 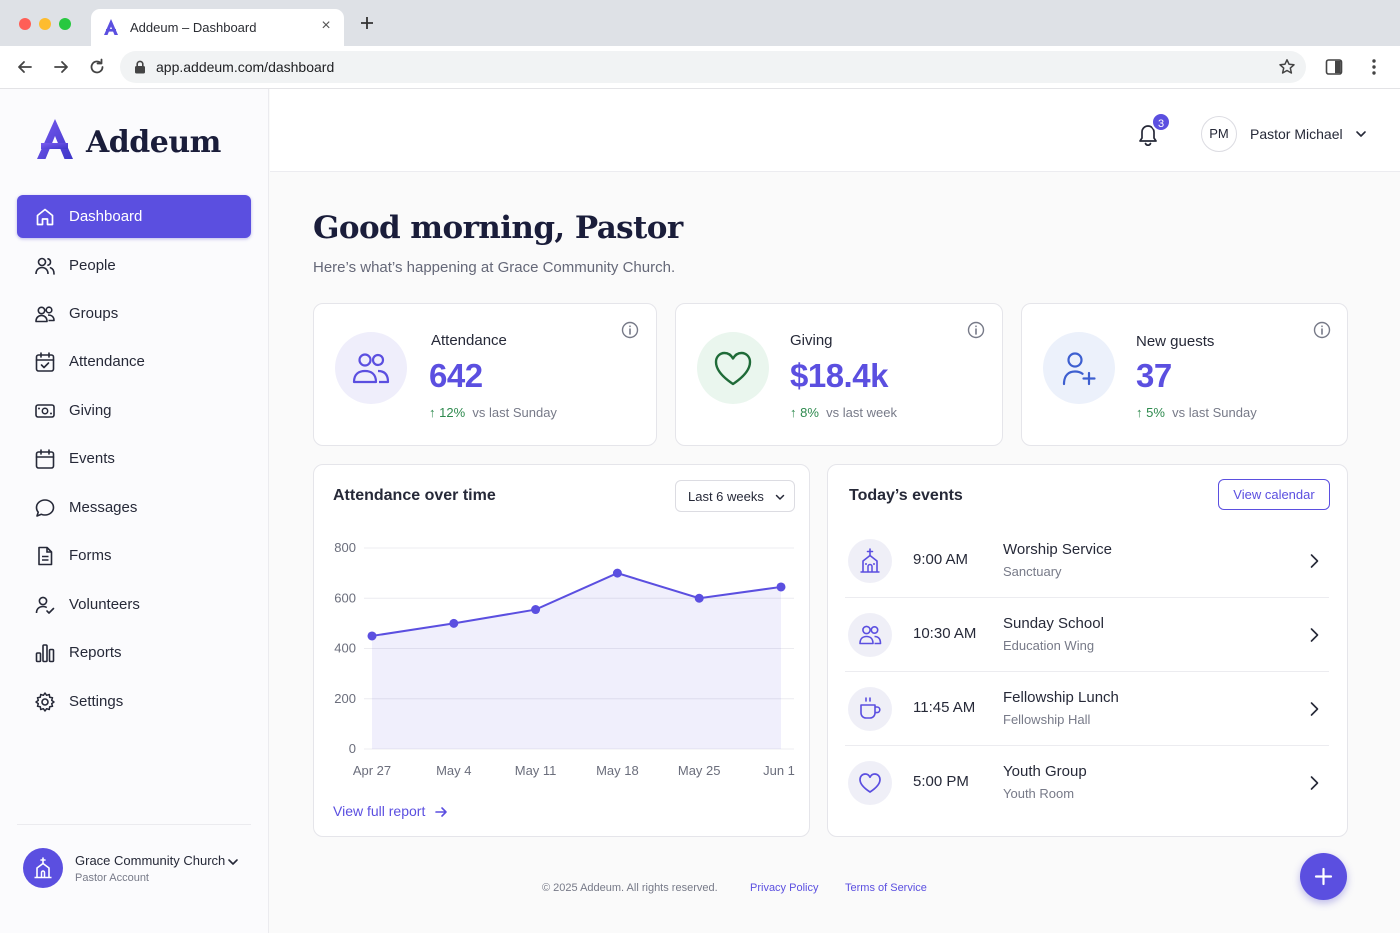 What do you see at coordinates (95, 652) in the screenshot?
I see `sidebar-item-label: Reports` at bounding box center [95, 652].